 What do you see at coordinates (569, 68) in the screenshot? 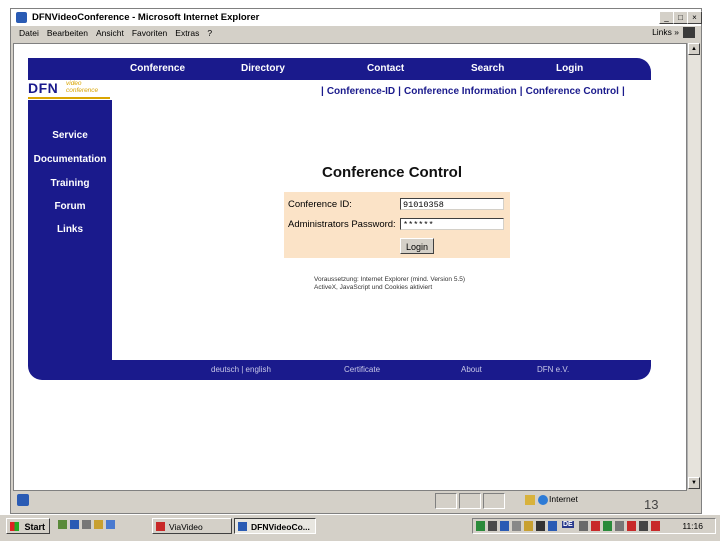
I see `nav-login: Login` at bounding box center [569, 68].